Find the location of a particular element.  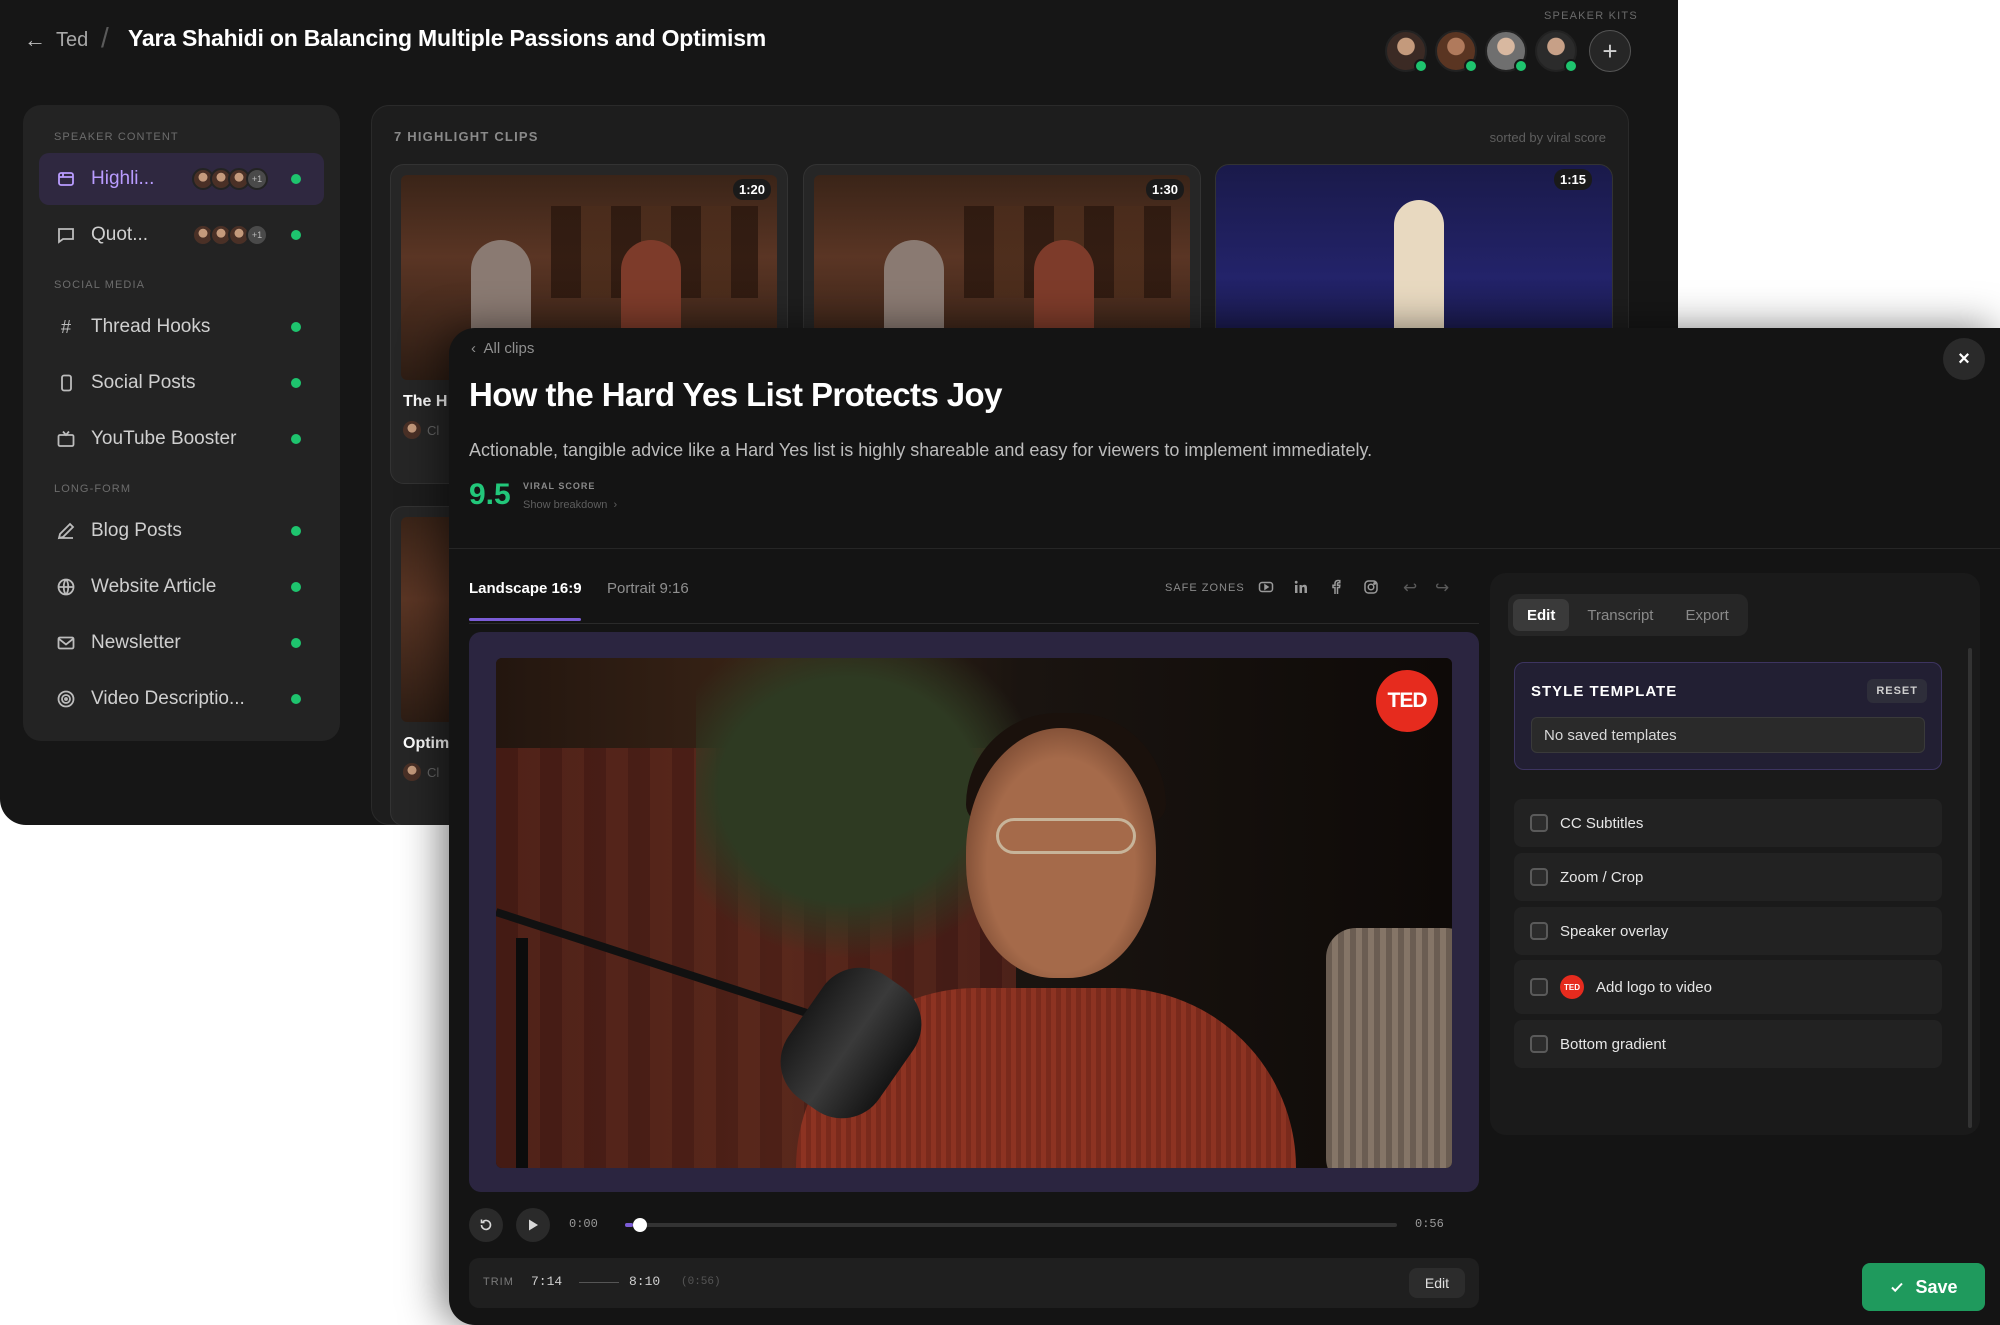

speaker-kits-label: SPEAKER KITS is located at coordinates (1591, 16).